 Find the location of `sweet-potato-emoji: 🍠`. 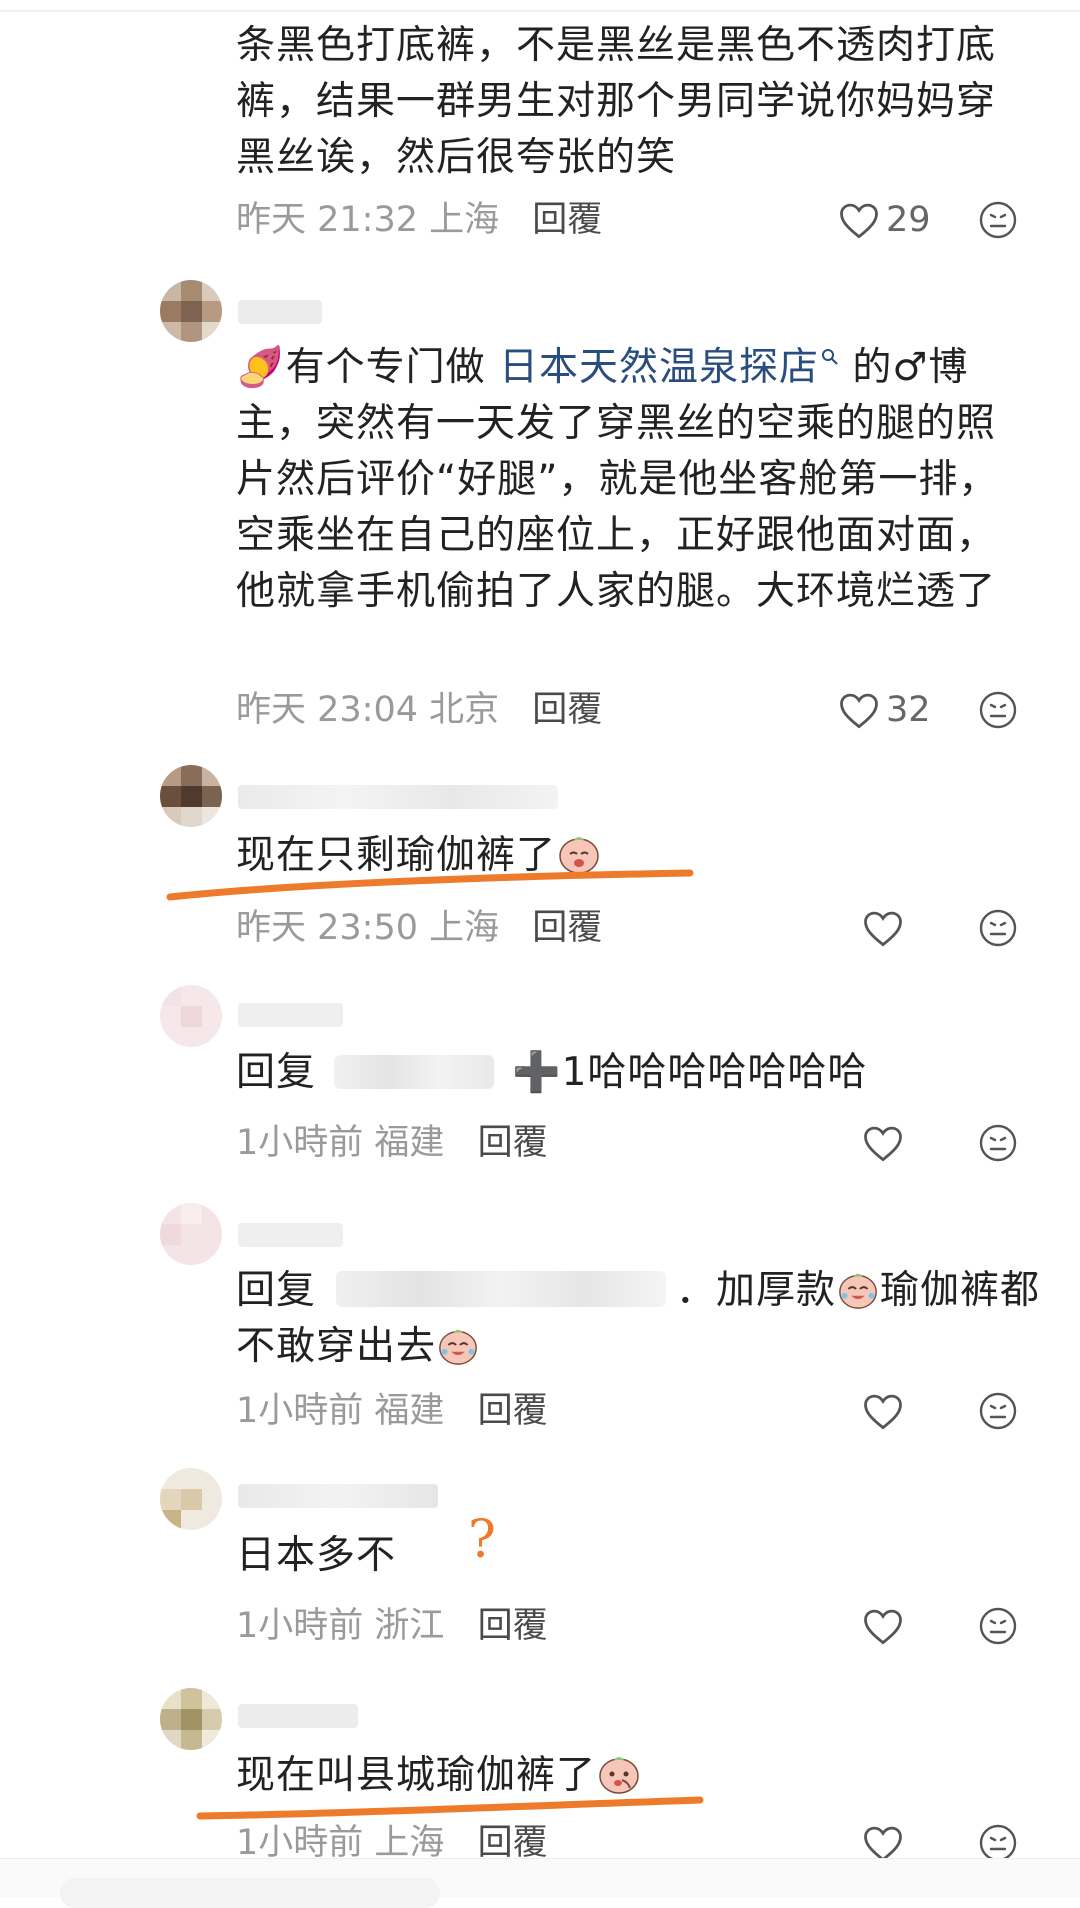

sweet-potato-emoji: 🍠 is located at coordinates (261, 367).